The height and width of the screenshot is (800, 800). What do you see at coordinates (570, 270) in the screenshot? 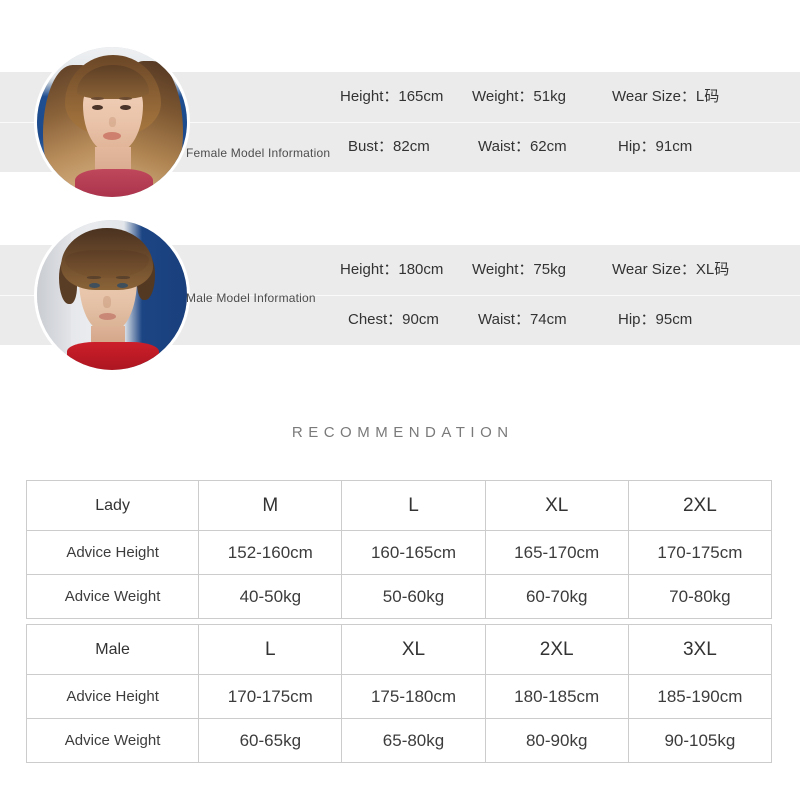
I see `male-measurement-row-1: Height：180cm Weight：75kg Wear Size：XL码` at bounding box center [570, 270].